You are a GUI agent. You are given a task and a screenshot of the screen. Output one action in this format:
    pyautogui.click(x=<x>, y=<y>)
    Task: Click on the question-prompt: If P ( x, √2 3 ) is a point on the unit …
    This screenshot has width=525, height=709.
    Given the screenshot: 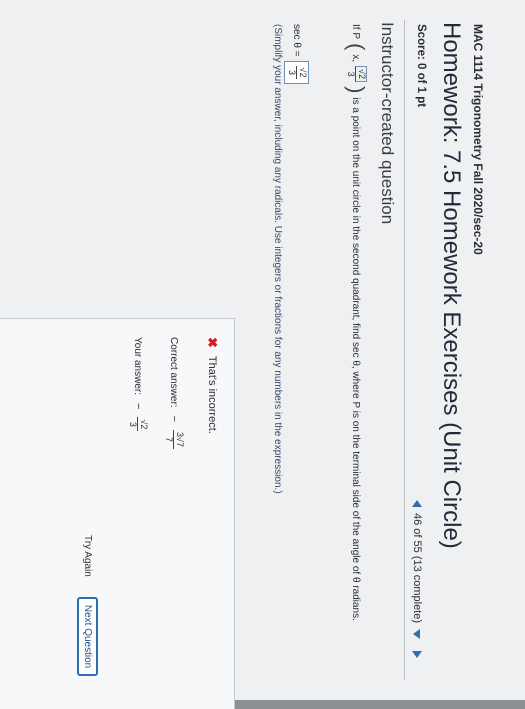 What is the action you would take?
    pyautogui.click(x=356, y=322)
    